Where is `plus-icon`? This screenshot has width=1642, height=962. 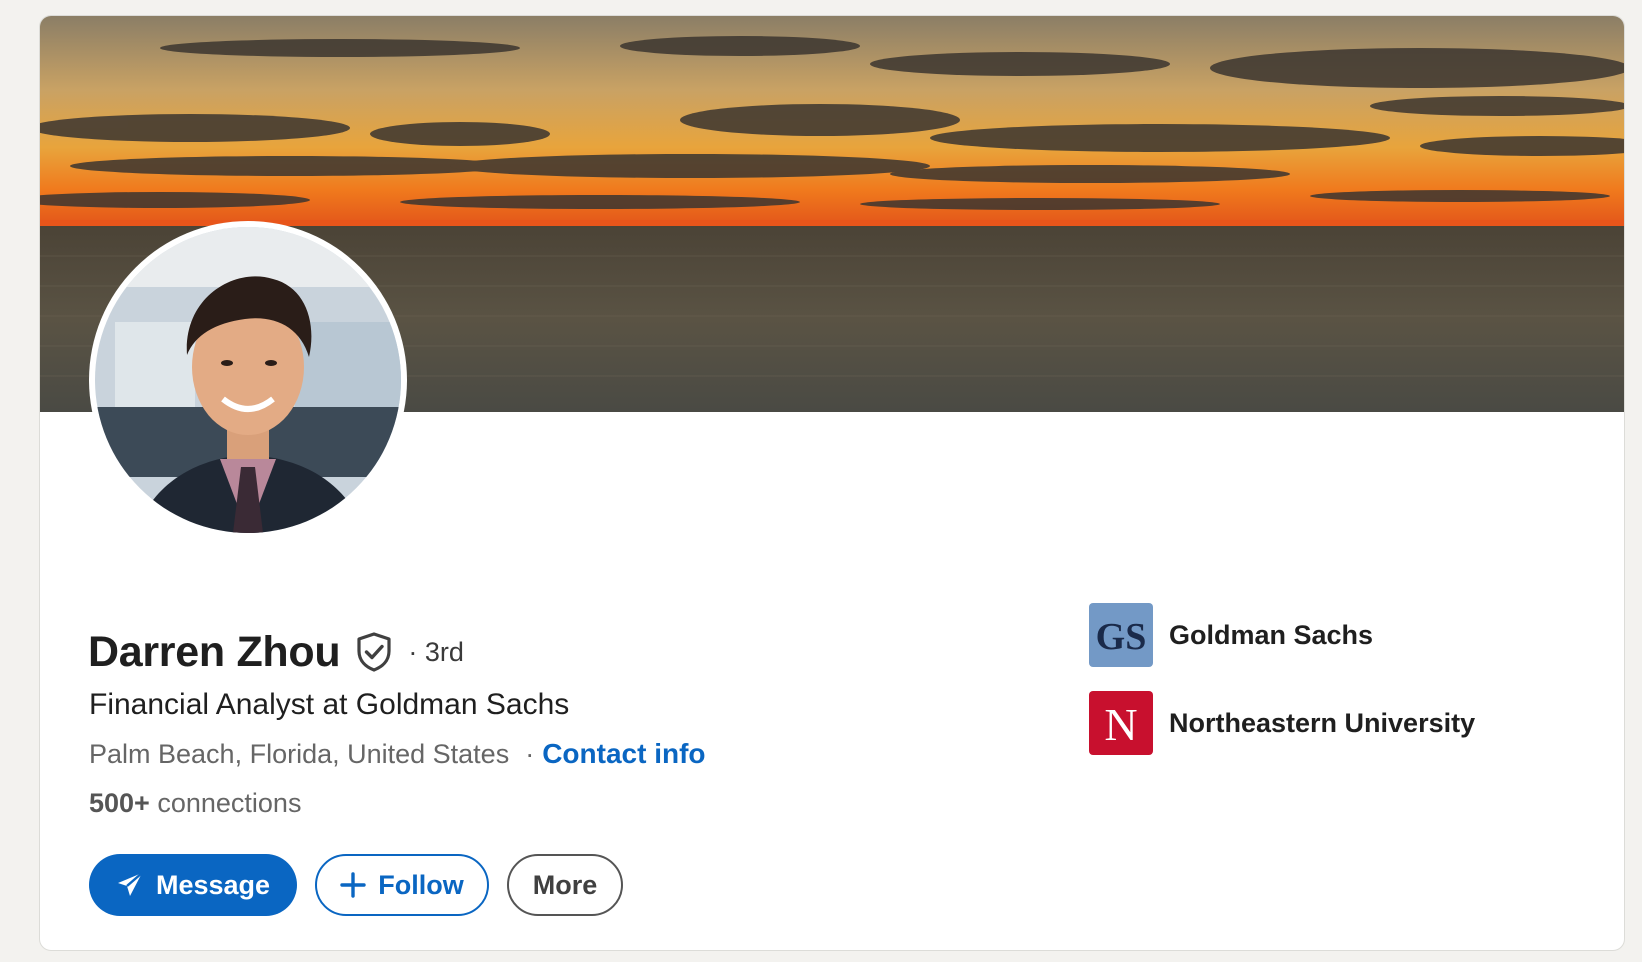
plus-icon is located at coordinates (353, 885).